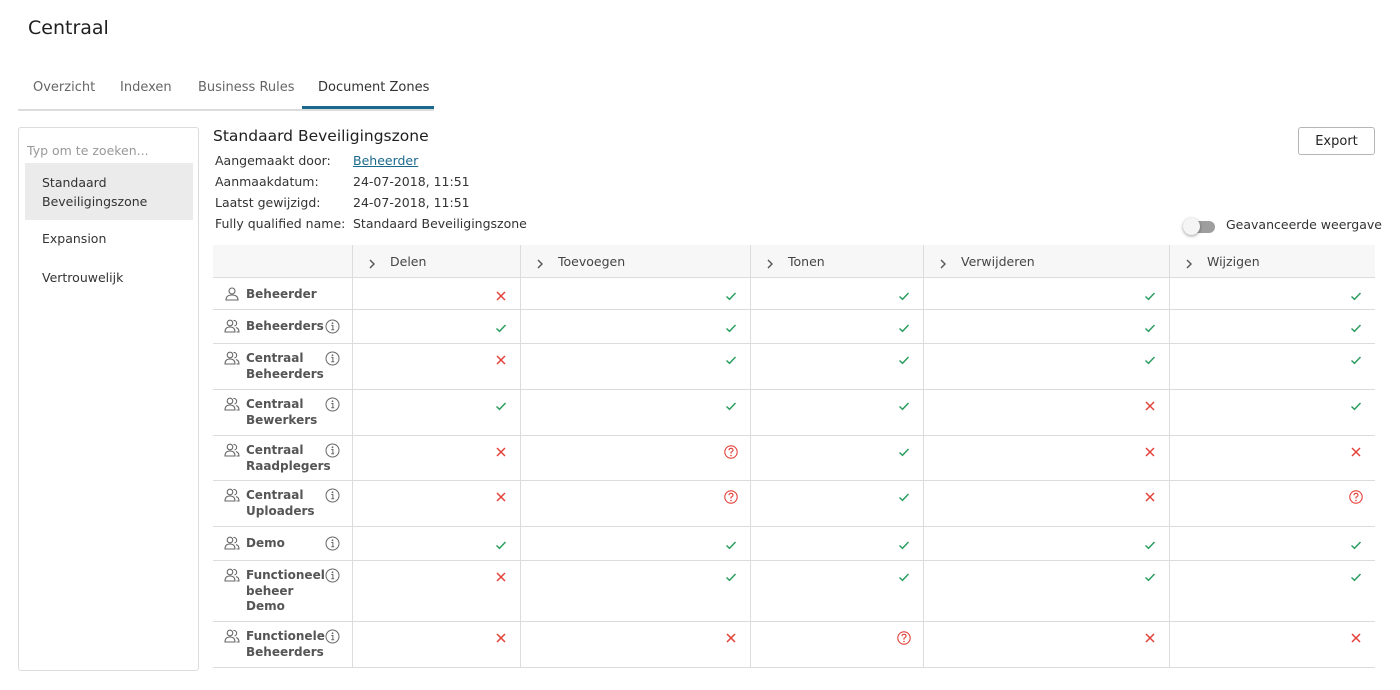 Image resolution: width=1400 pixels, height=690 pixels. Describe the element at coordinates (1336, 141) in the screenshot. I see `export-button: Export` at that location.